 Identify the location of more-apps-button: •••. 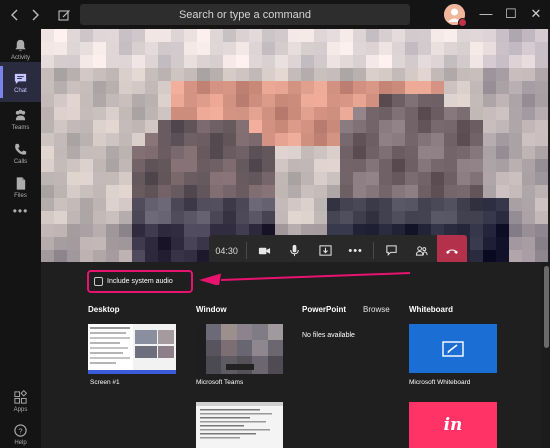
(20, 211).